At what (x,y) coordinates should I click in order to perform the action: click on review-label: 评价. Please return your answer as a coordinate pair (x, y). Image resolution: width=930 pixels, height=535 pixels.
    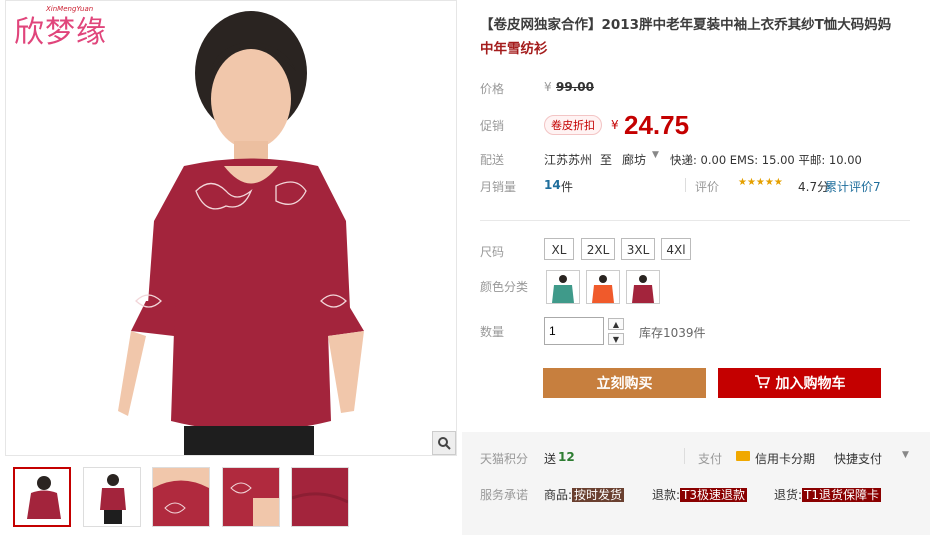
    Looking at the image, I should click on (707, 187).